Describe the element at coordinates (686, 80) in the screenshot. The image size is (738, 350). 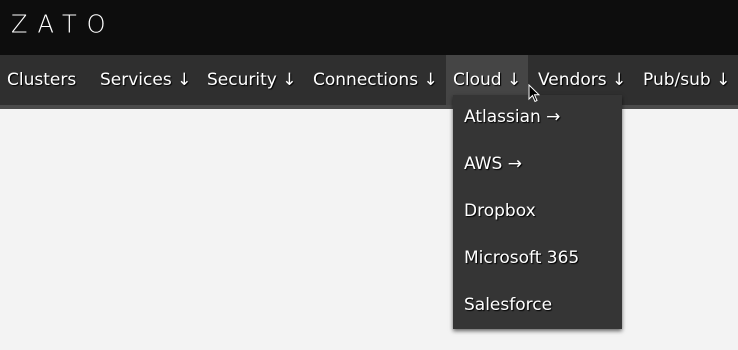
I see `nav-item-pubsub: Pub/sub ↓` at that location.